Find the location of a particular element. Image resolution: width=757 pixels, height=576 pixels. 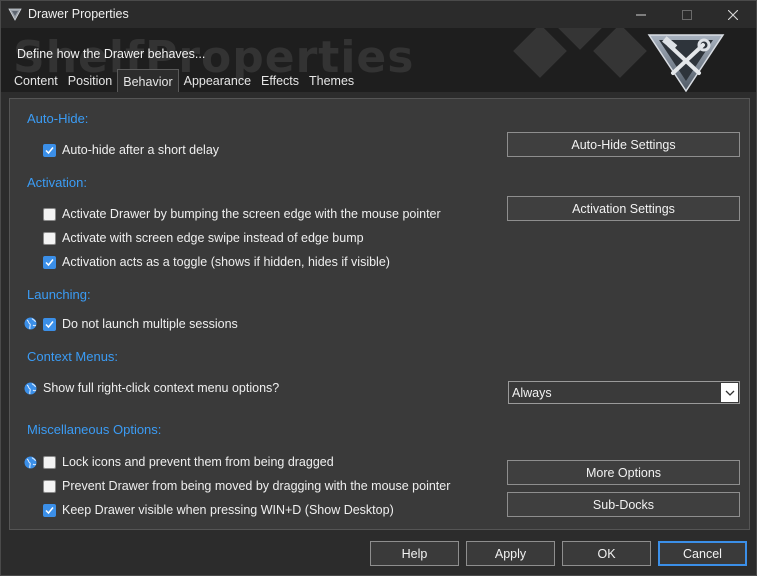

tab-appearance: Appearance is located at coordinates (217, 81).